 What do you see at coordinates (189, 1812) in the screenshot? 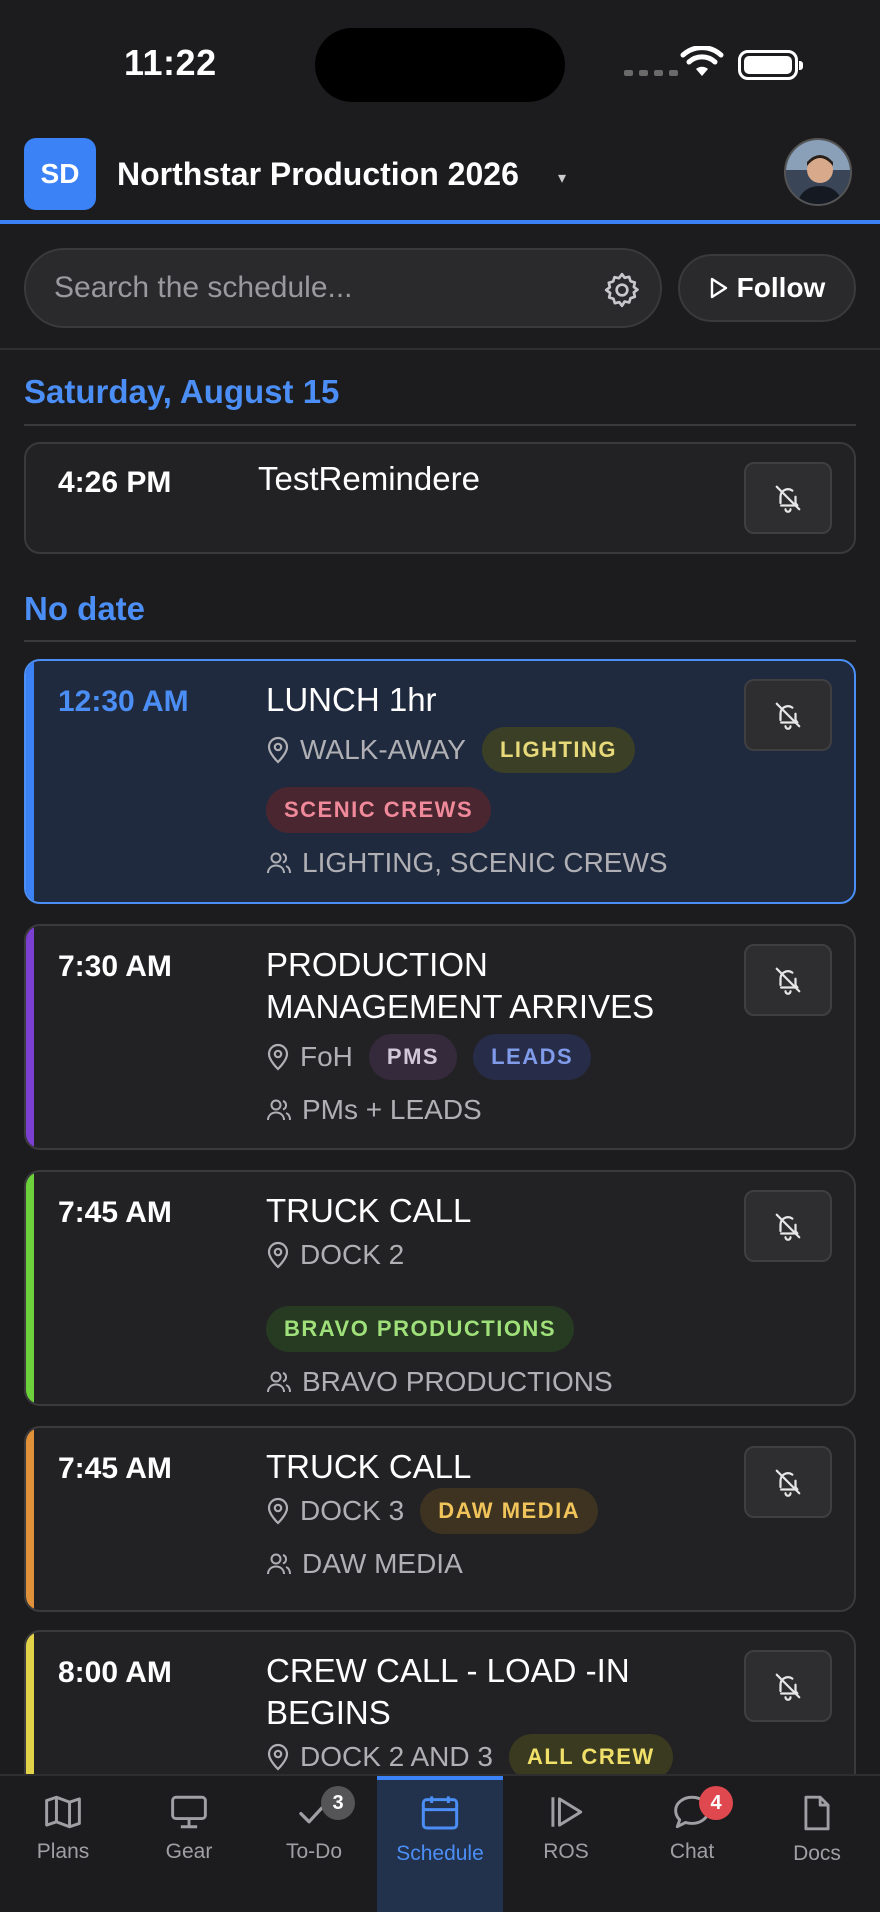
I see `monitor-icon` at bounding box center [189, 1812].